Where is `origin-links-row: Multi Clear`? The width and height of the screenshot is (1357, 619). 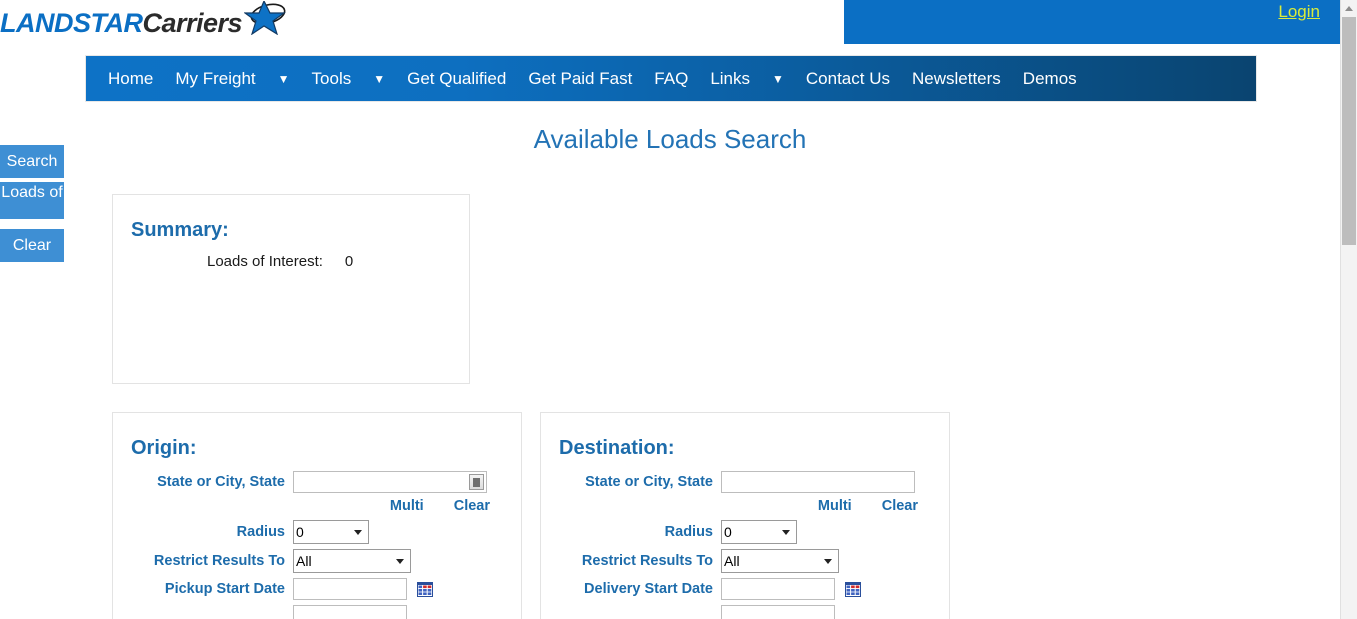 origin-links-row: Multi Clear is located at coordinates (301, 506).